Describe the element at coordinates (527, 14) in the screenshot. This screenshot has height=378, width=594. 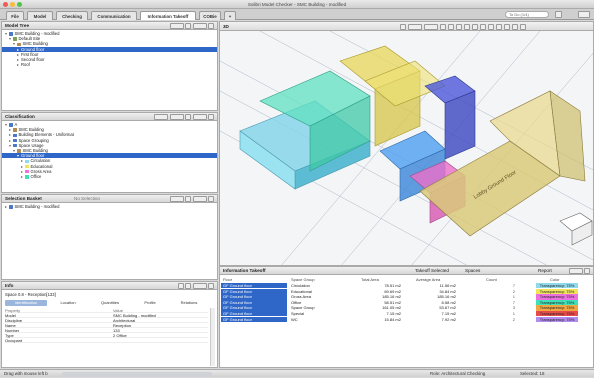
I see `todo-search-input: To Do (1/4)` at that location.